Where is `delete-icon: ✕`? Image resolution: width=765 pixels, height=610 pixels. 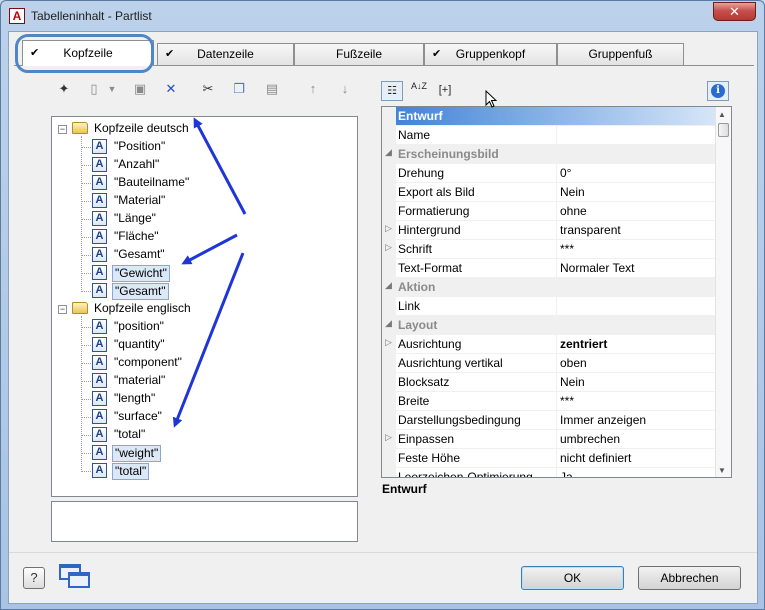
delete-icon: ✕ is located at coordinates (171, 89).